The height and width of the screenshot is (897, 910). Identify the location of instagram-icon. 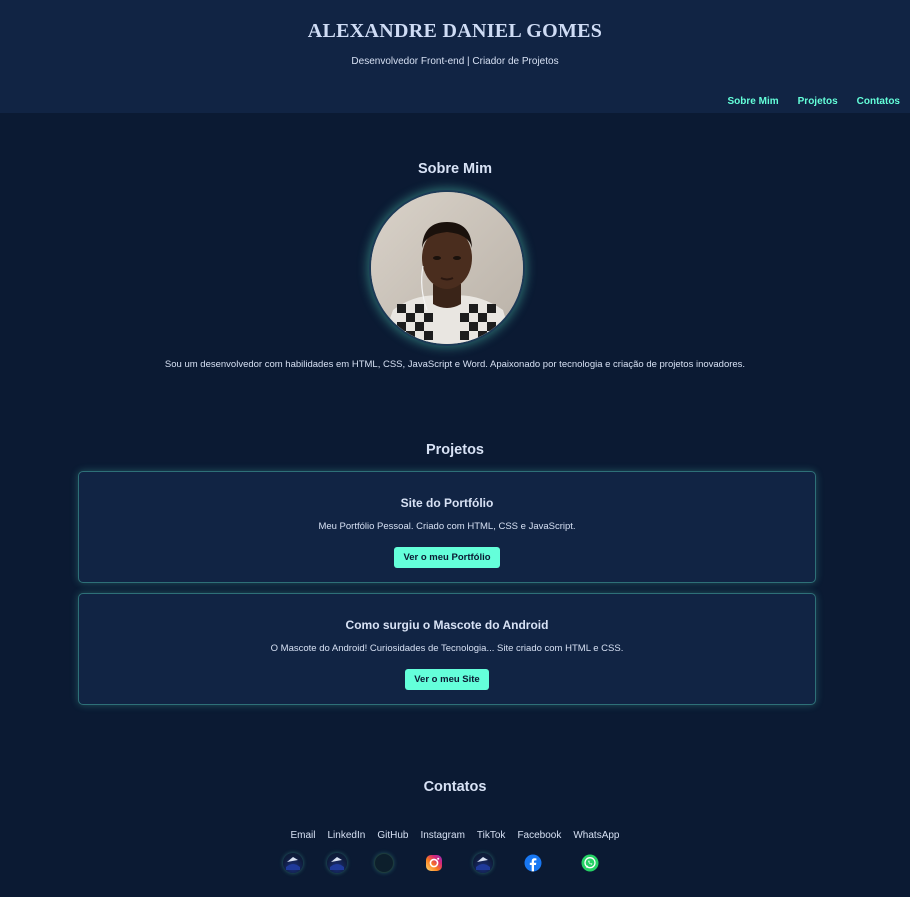
(434, 863).